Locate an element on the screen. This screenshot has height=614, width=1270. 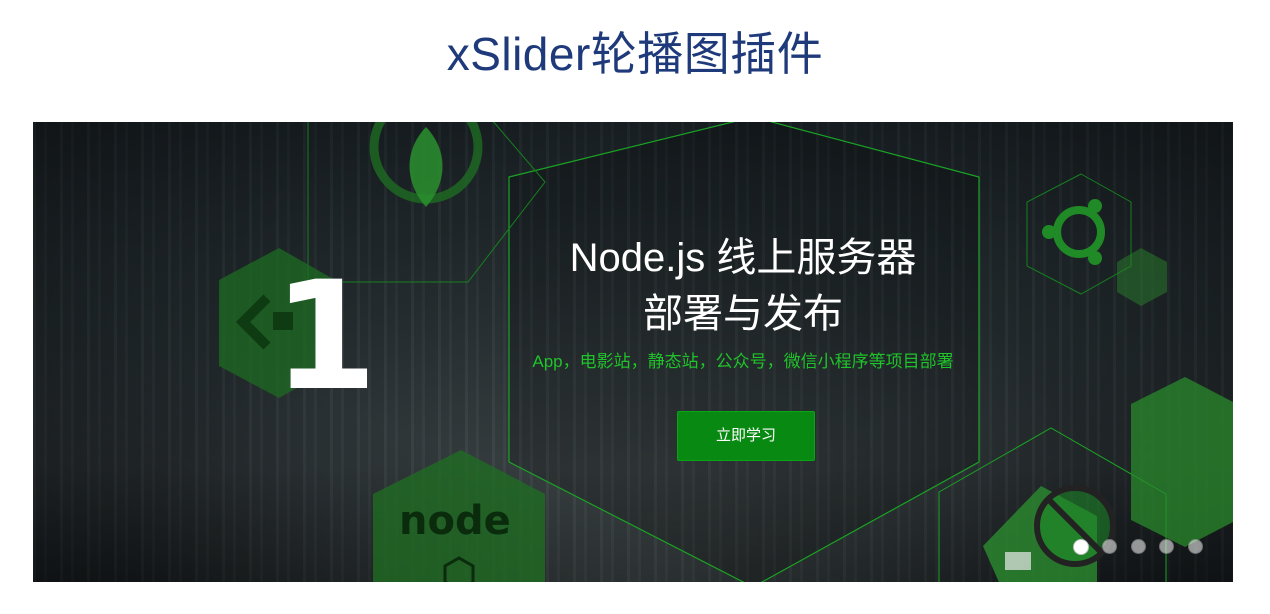
mongodb-leaf-icon is located at coordinates (426, 164).